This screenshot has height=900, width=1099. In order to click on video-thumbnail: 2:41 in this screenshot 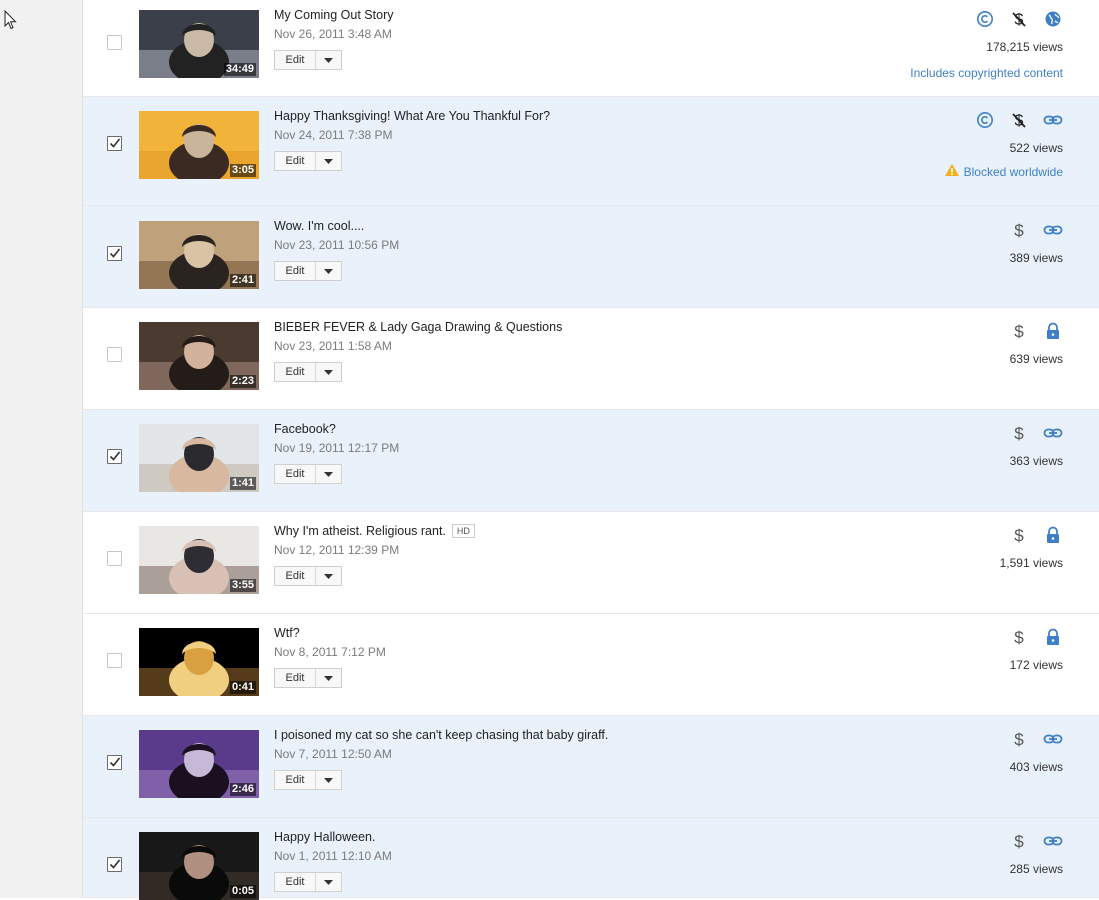, I will do `click(199, 255)`.